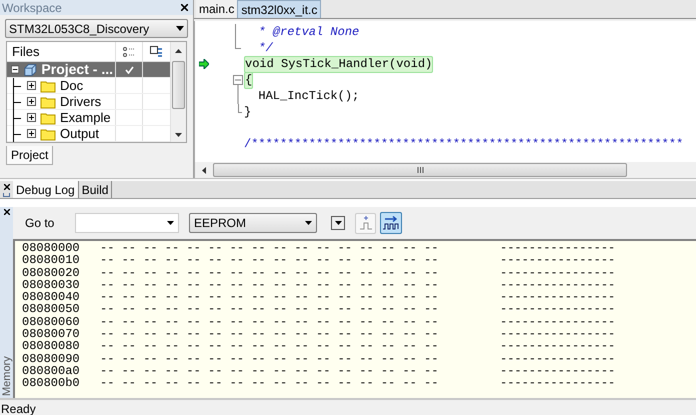 This screenshot has width=696, height=415. I want to click on config-dropdown: STM32L053C8_Discovery, so click(96, 28).